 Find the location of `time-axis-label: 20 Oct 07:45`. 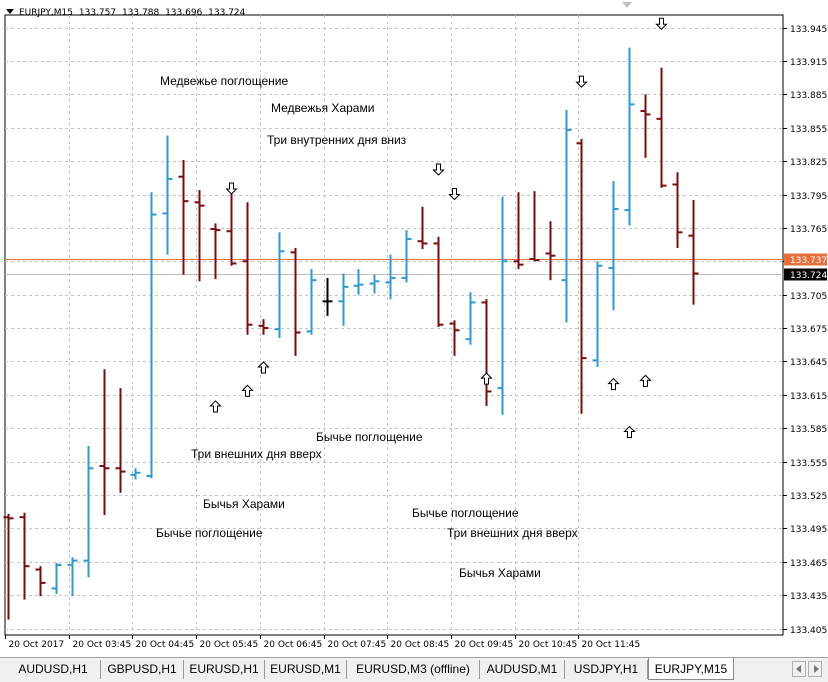

time-axis-label: 20 Oct 07:45 is located at coordinates (357, 645).